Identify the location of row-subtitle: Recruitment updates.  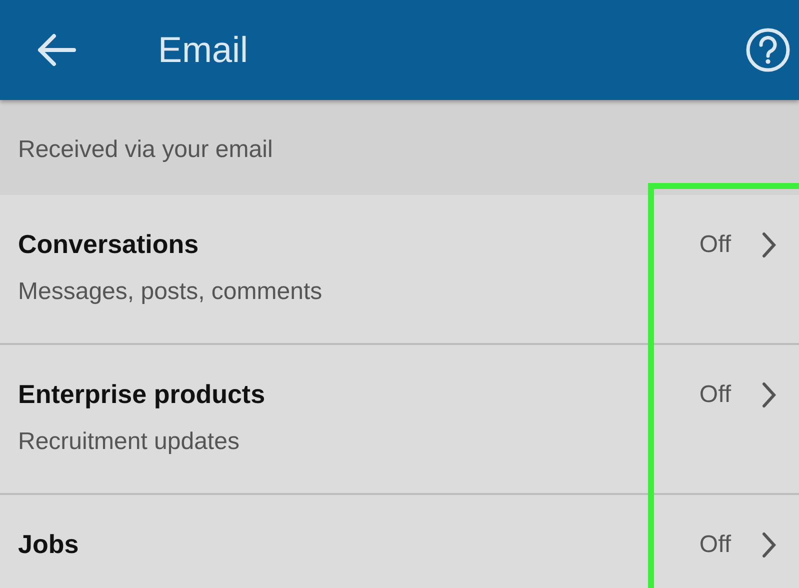
(129, 442).